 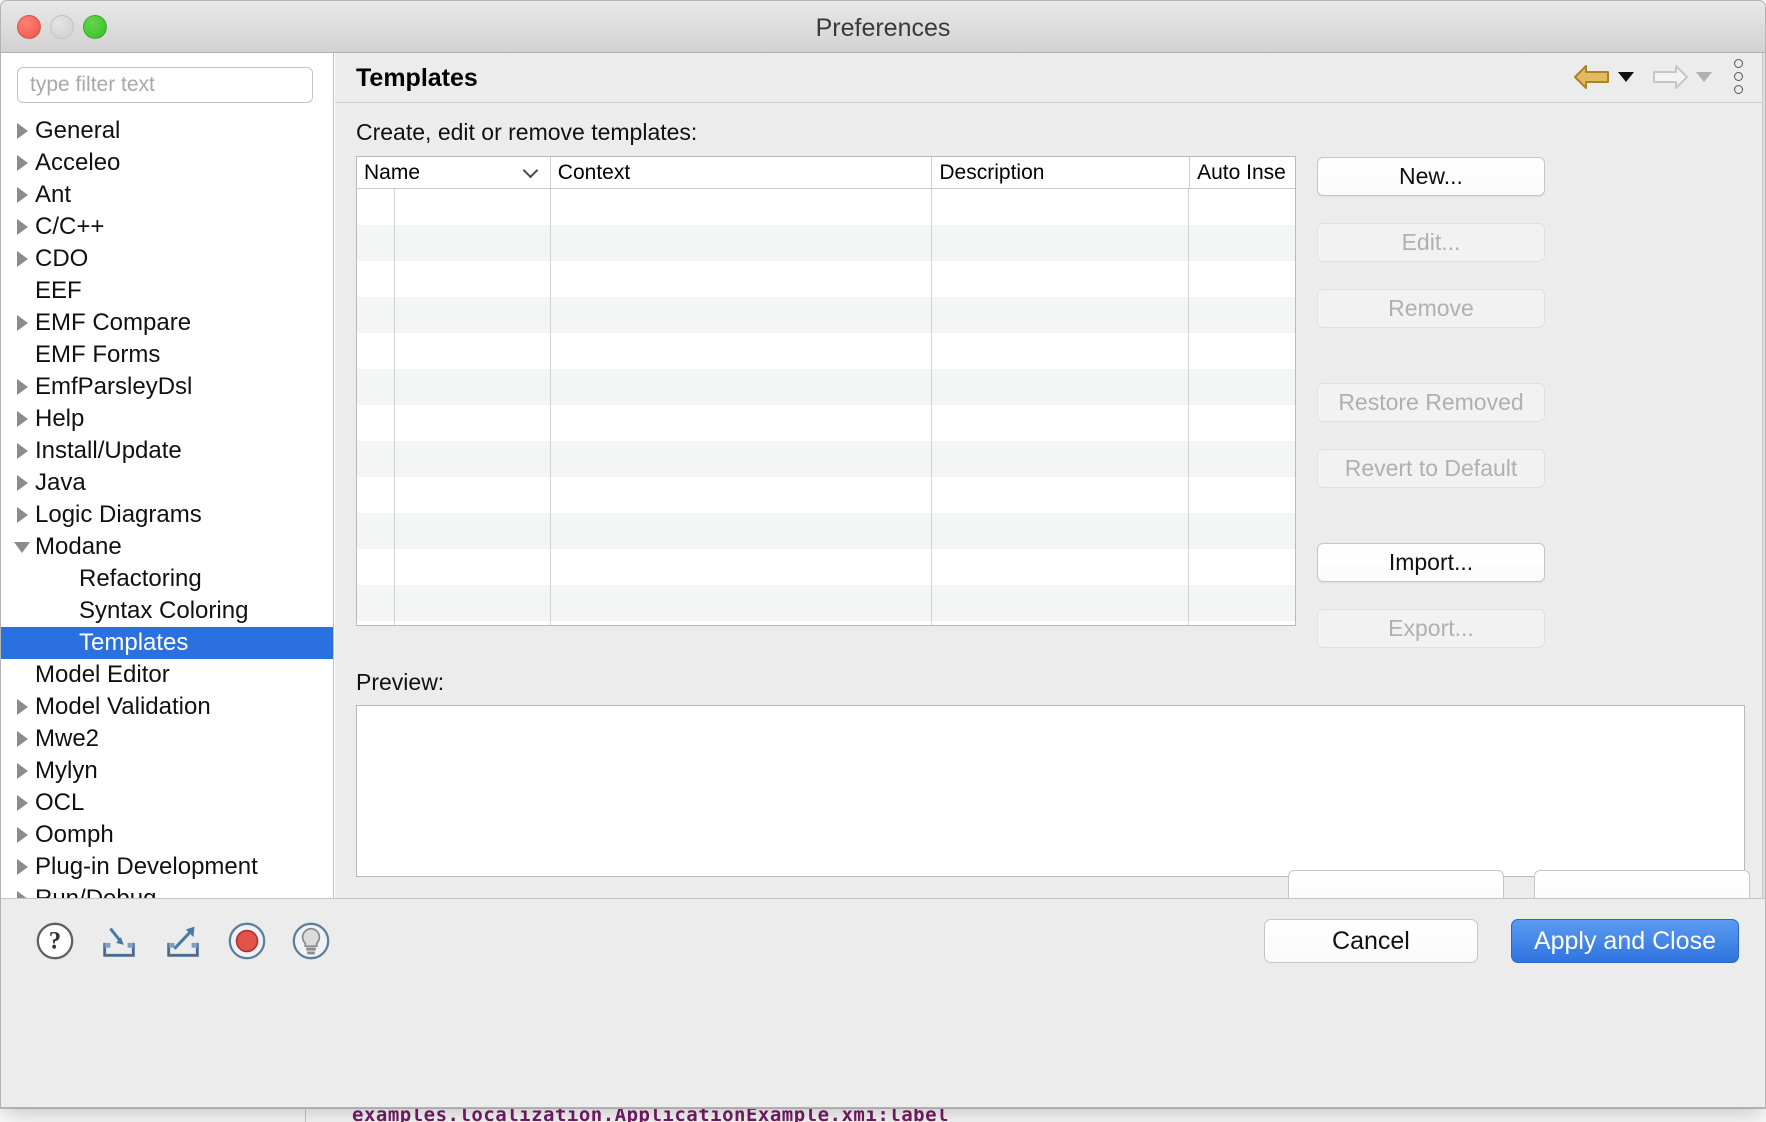 I want to click on sidebar-item-oomph: Oomph, so click(x=167, y=835).